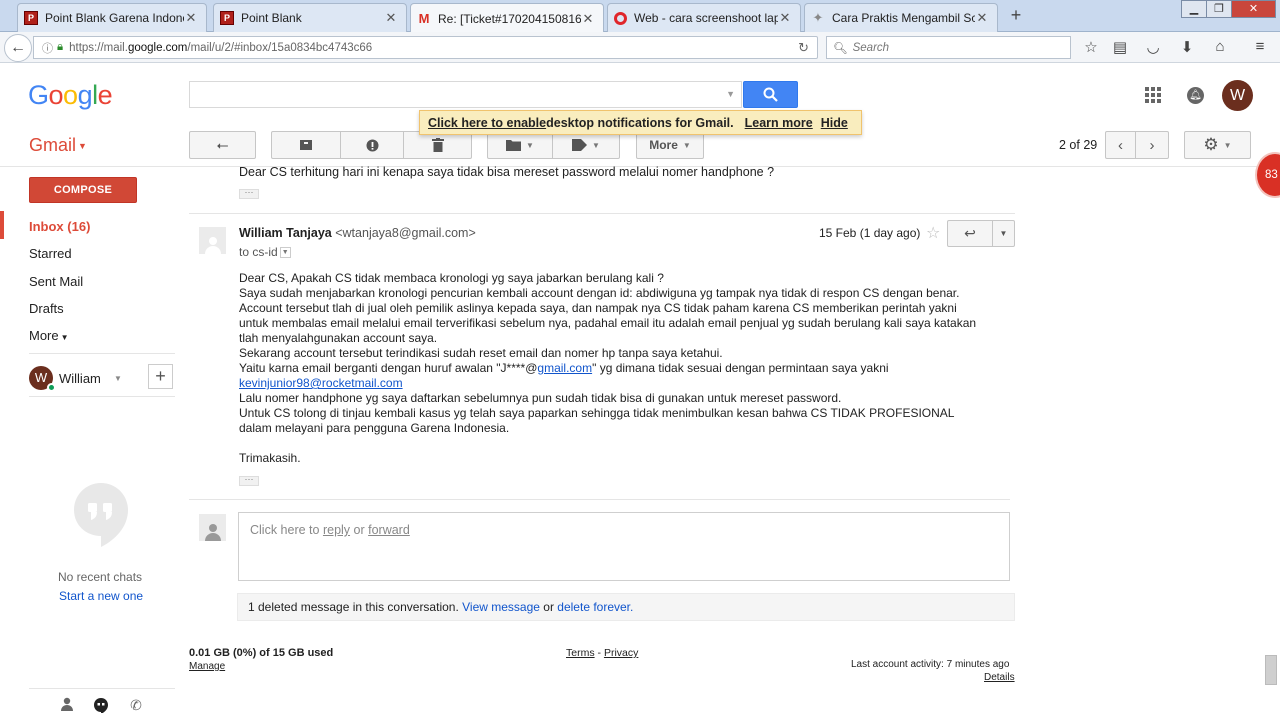 The height and width of the screenshot is (720, 1280). I want to click on storage-usage: 0.01 GB (0%) of 15 GB used, so click(261, 653).